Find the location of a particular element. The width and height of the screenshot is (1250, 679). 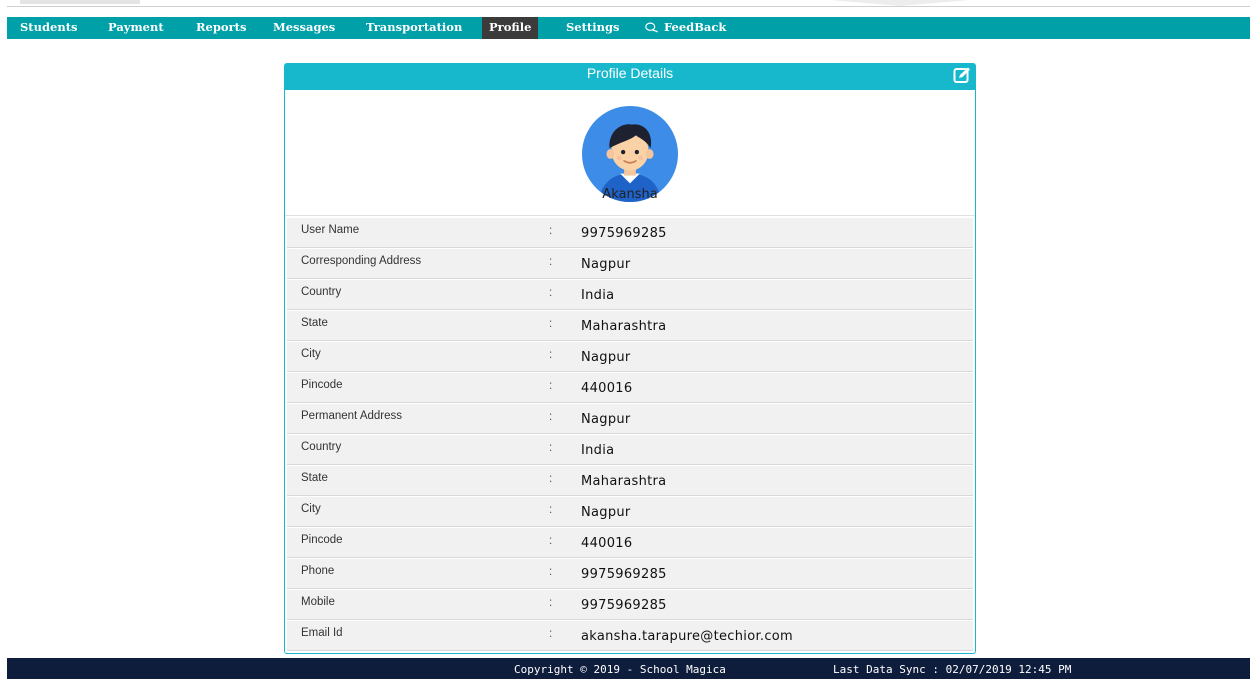

copyright-text: Copyright © 2019 - School Magica is located at coordinates (620, 669).